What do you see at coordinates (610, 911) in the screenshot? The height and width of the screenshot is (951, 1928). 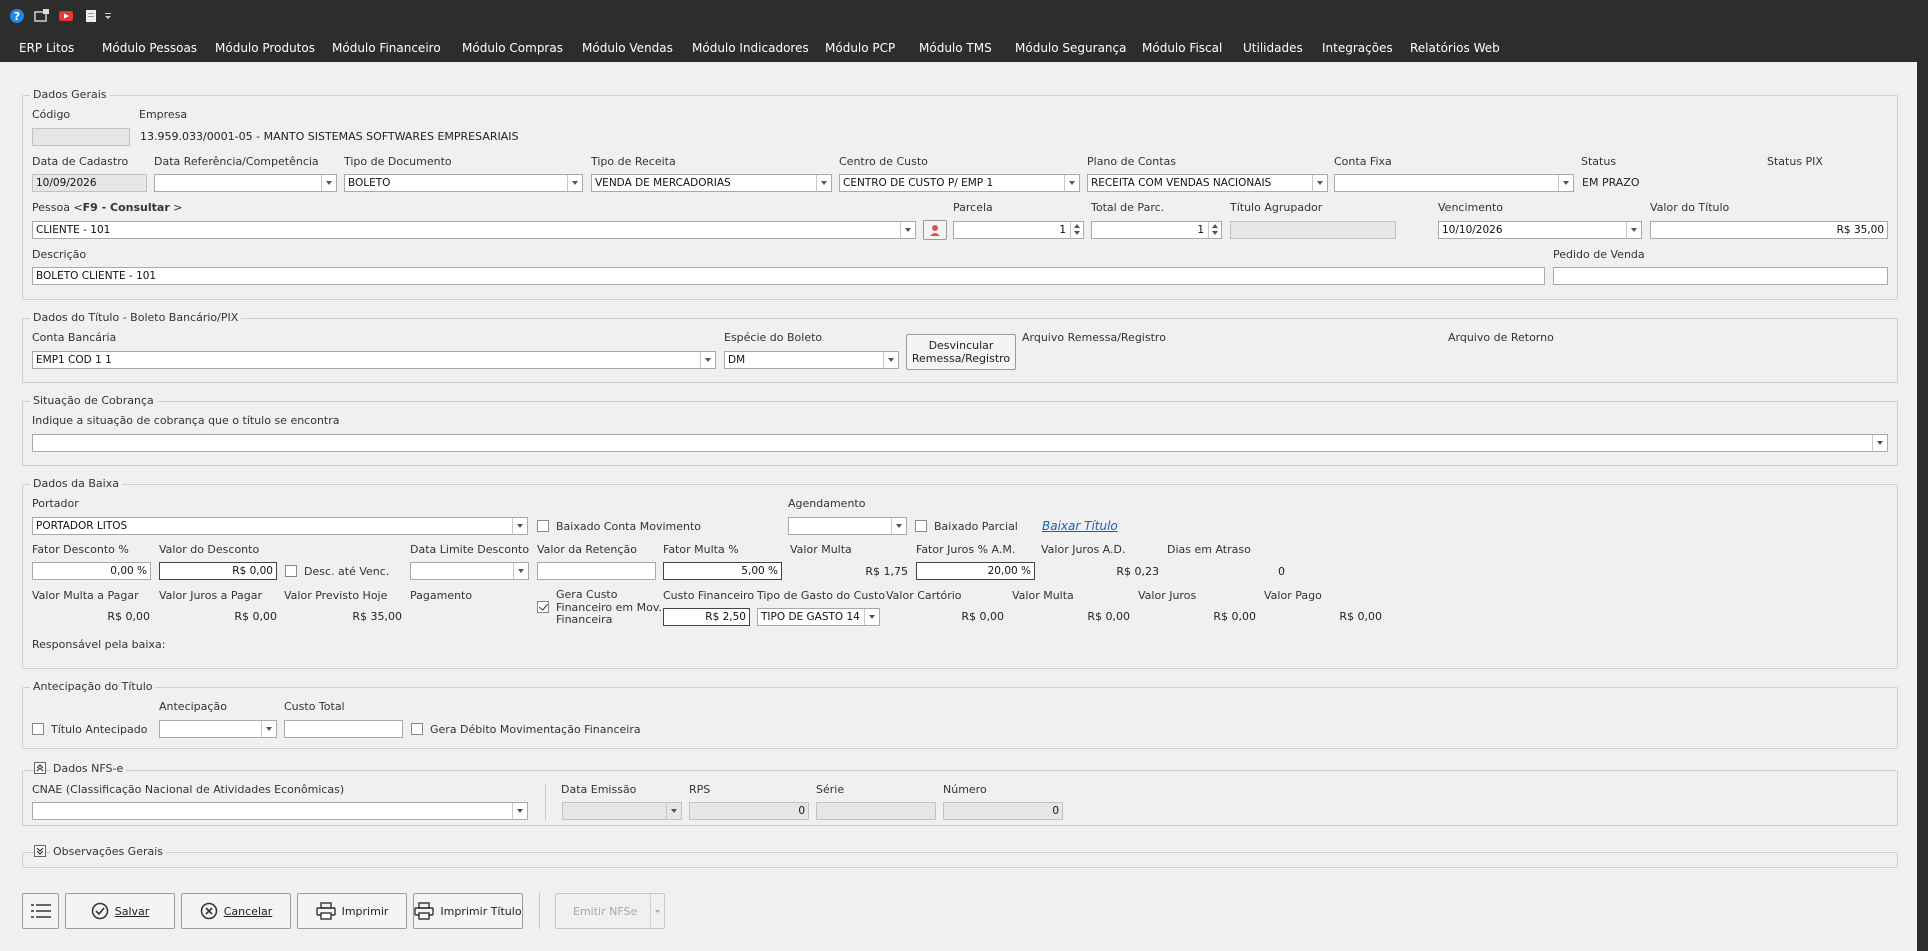 I see `emitir-nfse-button: Emitir NFSe` at bounding box center [610, 911].